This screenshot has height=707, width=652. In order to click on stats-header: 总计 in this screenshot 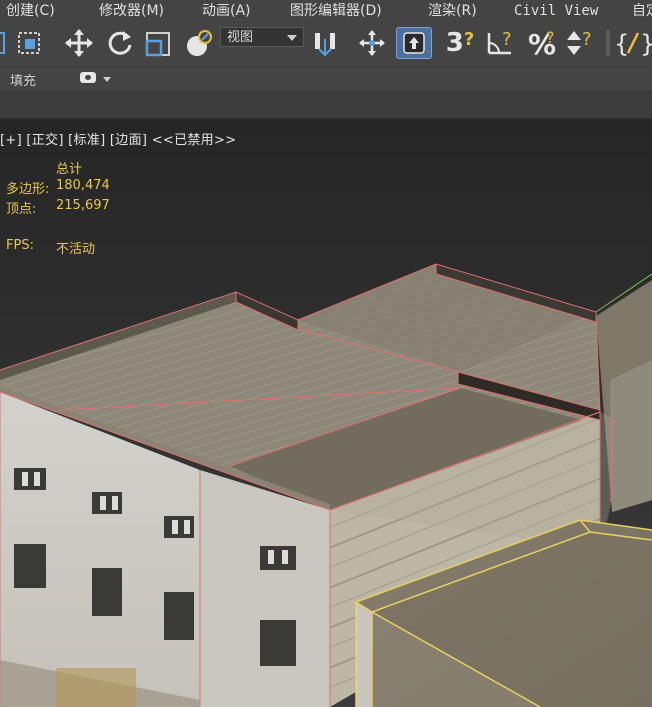, I will do `click(69, 169)`.